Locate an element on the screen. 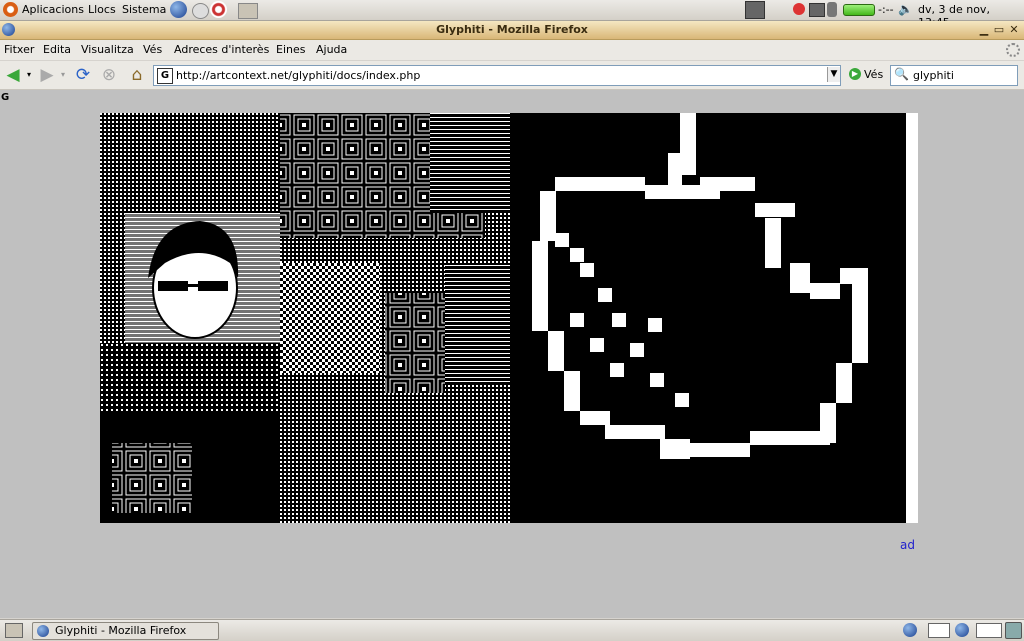 The height and width of the screenshot is (641, 1024). firefox-icon is located at coordinates (43, 631).